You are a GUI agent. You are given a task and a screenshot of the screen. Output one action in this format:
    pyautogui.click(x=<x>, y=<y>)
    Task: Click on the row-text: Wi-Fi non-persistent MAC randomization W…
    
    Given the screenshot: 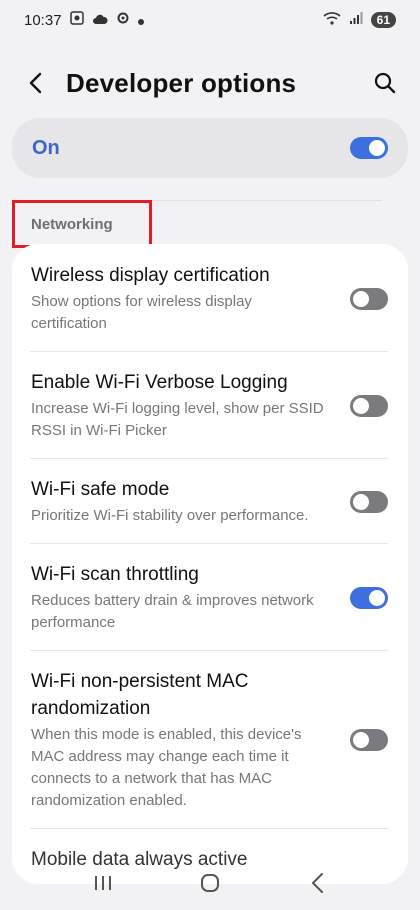 What is the action you would take?
    pyautogui.click(x=190, y=740)
    